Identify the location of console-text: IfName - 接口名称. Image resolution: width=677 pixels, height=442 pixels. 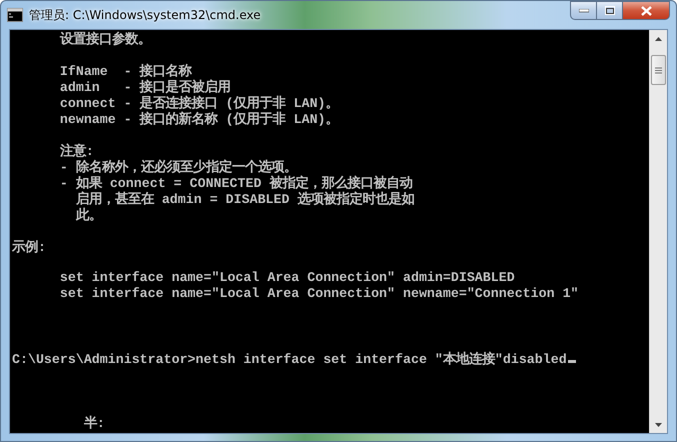
(125, 71).